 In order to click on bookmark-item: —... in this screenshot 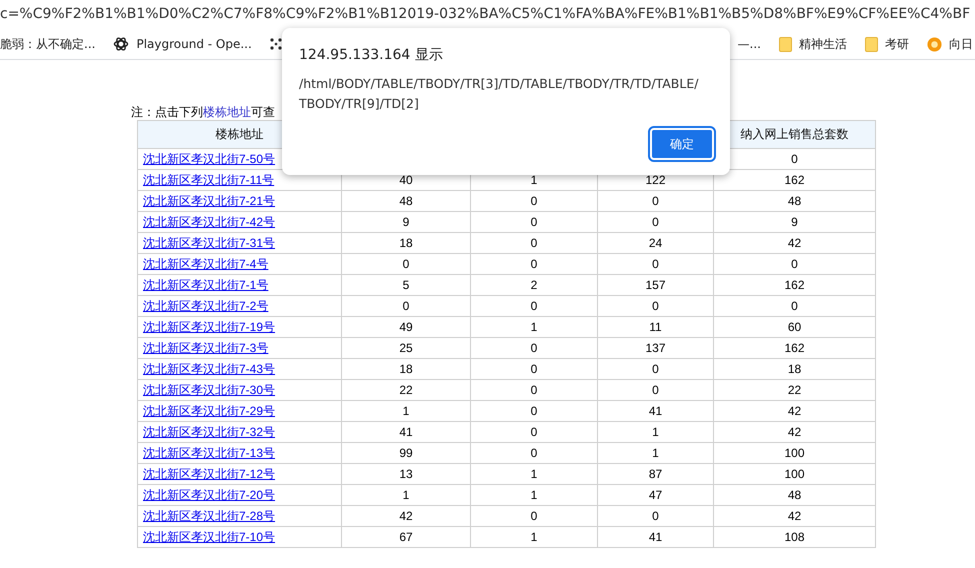, I will do `click(749, 44)`.